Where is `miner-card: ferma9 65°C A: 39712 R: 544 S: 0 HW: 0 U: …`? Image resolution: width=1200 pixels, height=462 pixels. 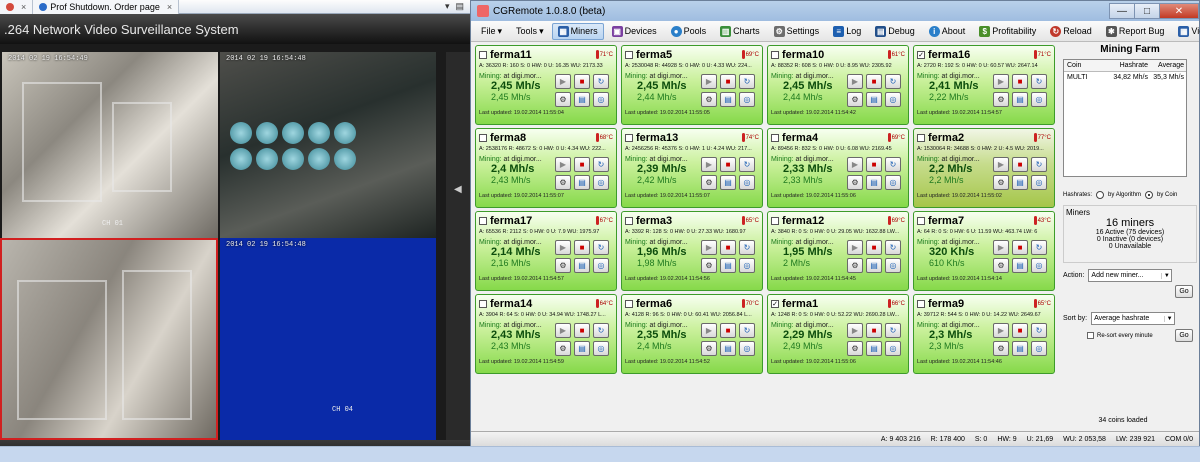 miner-card: ferma9 65°C A: 39712 R: 544 S: 0 HW: 0 U: … is located at coordinates (984, 334).